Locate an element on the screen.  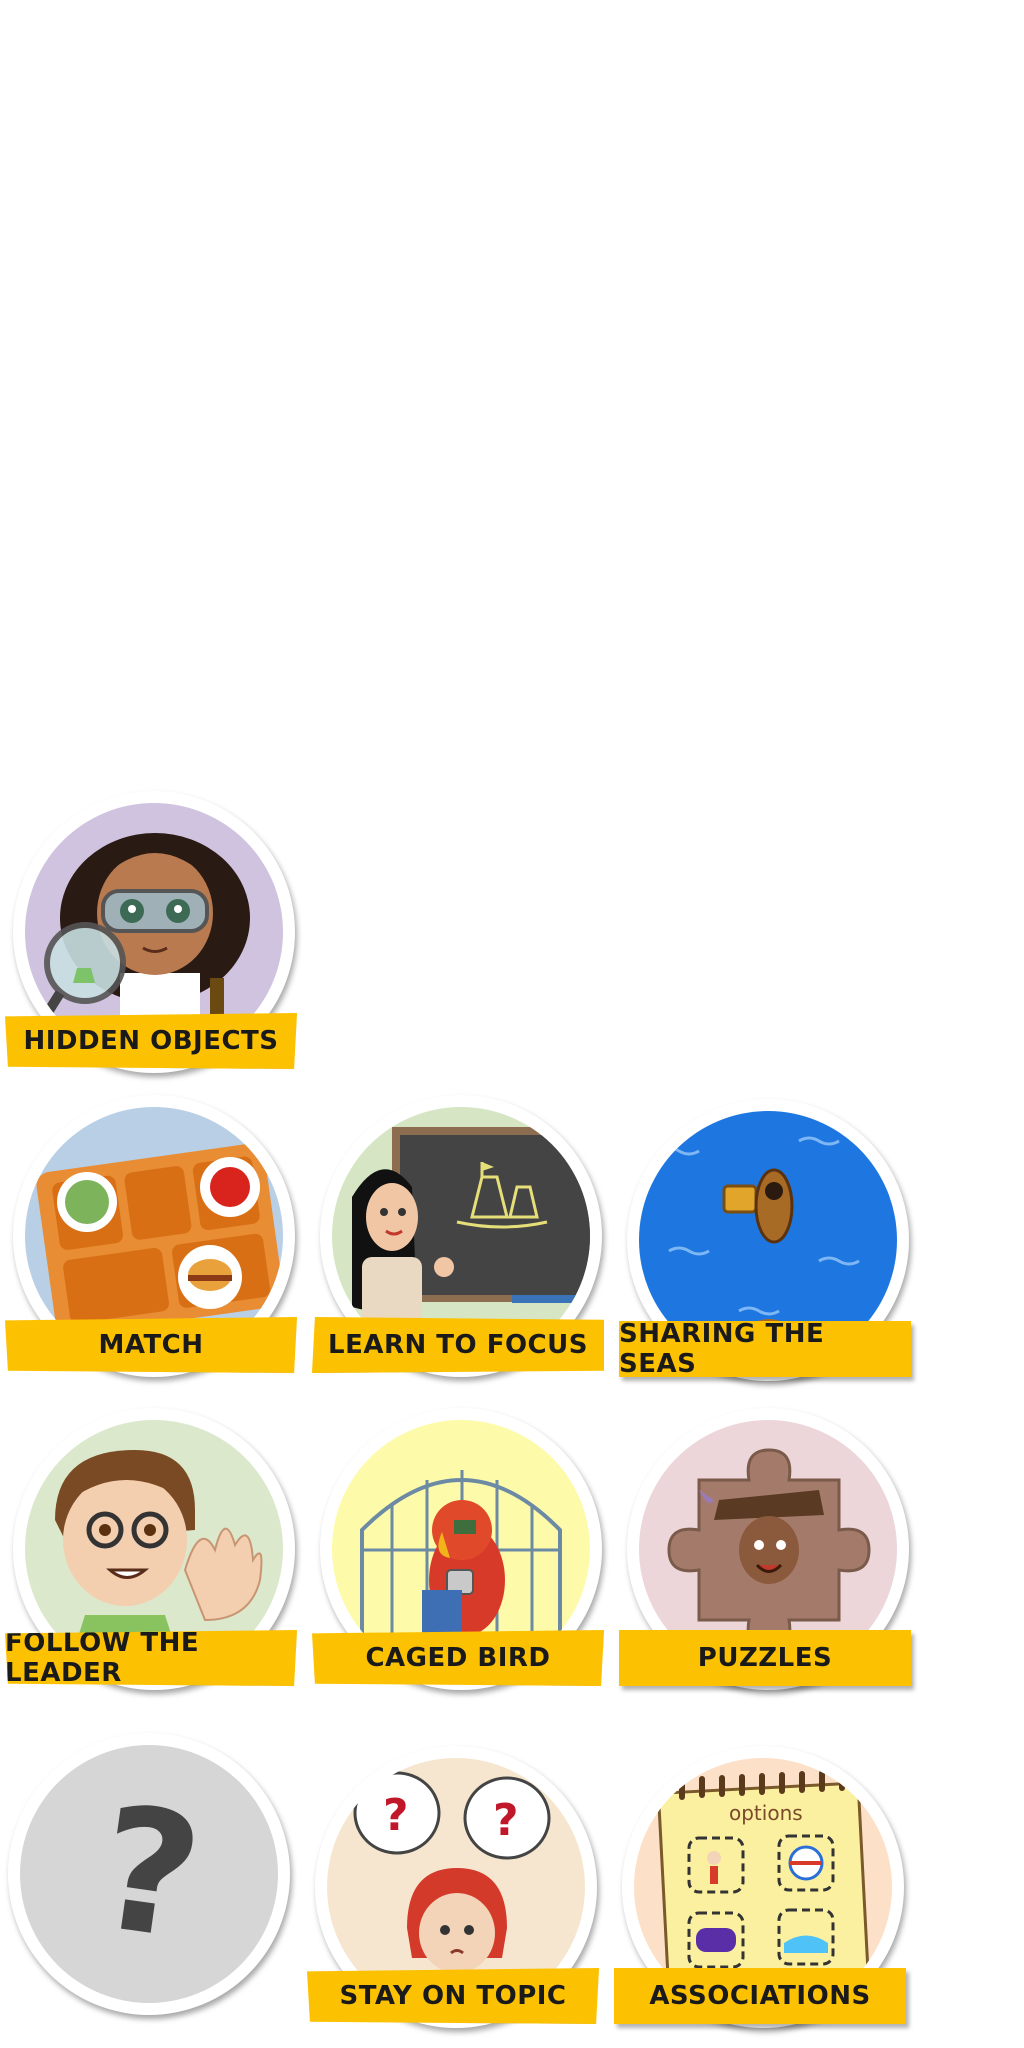
game-label: ASSOCIATIONS is located at coordinates (760, 1996).